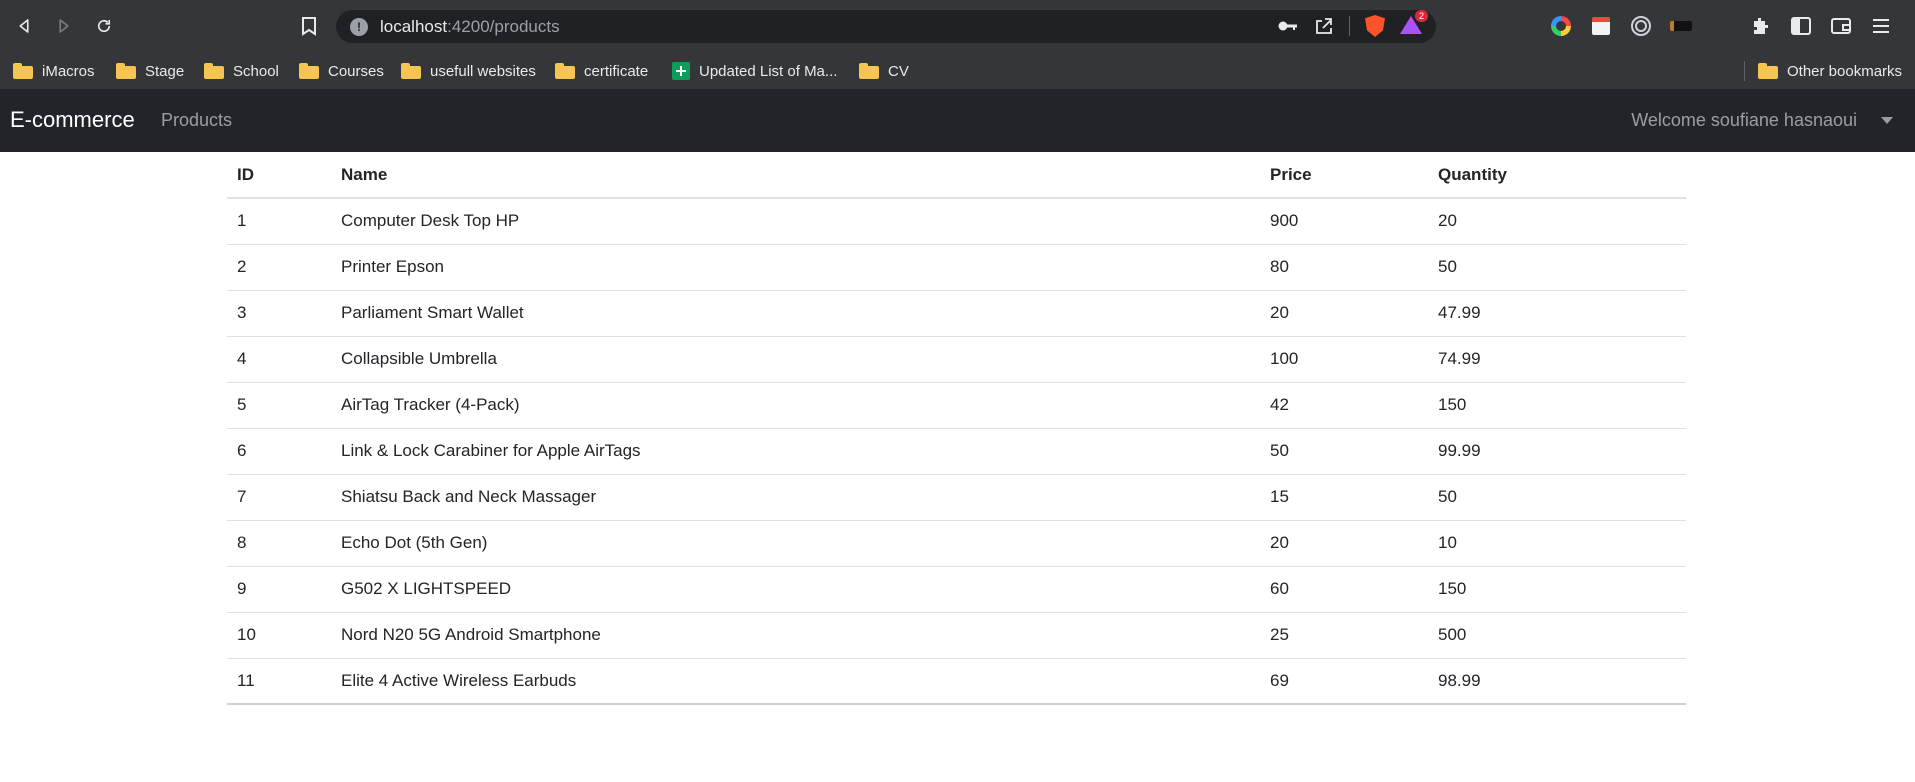 This screenshot has width=1915, height=782. What do you see at coordinates (279, 543) in the screenshot?
I see `cell-id: 8` at bounding box center [279, 543].